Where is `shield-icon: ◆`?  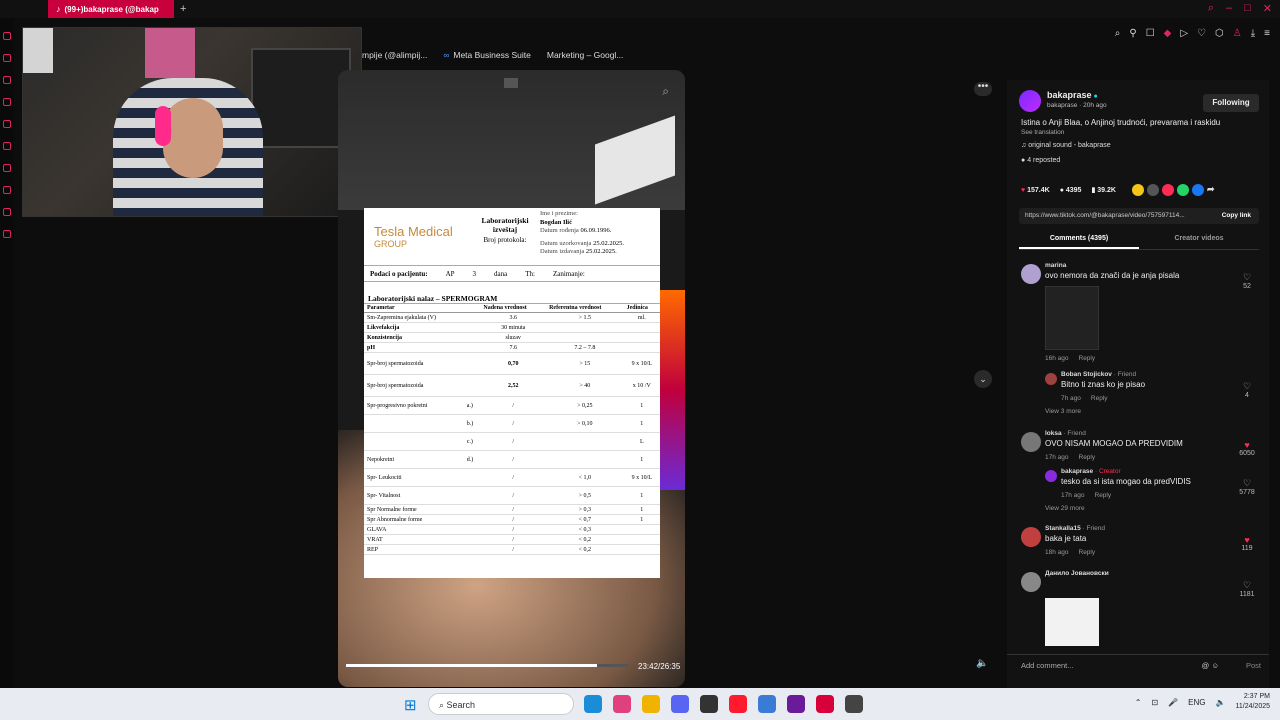 shield-icon: ◆ is located at coordinates (1168, 33).